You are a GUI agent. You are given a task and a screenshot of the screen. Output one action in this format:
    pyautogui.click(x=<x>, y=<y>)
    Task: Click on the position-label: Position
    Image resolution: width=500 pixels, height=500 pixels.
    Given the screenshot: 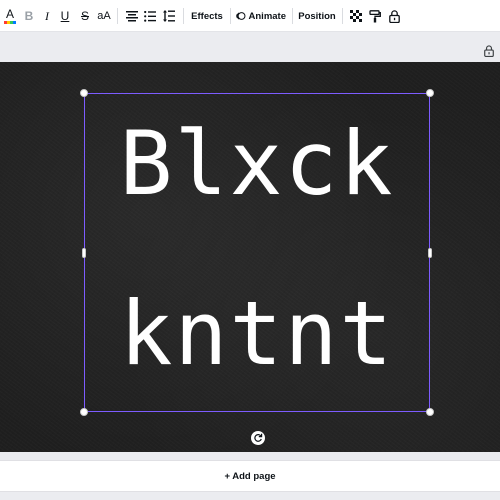 What is the action you would take?
    pyautogui.click(x=317, y=16)
    